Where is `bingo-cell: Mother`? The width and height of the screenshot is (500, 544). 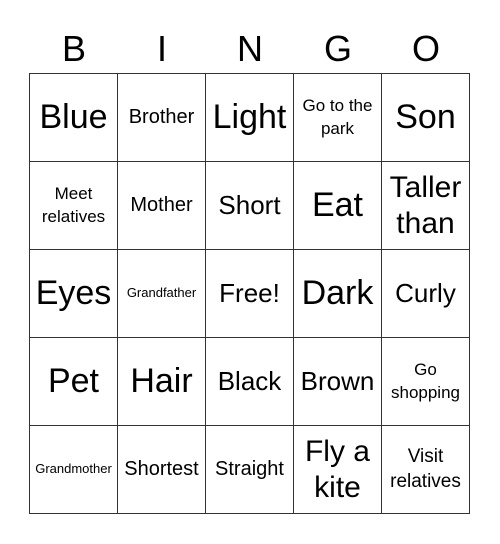
bingo-cell: Mother is located at coordinates (162, 206).